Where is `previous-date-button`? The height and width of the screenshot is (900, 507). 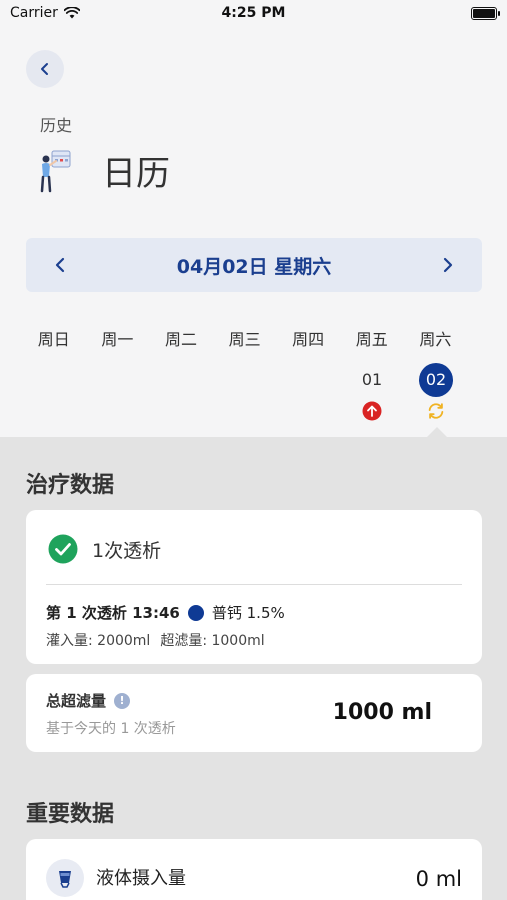 previous-date-button is located at coordinates (60, 265).